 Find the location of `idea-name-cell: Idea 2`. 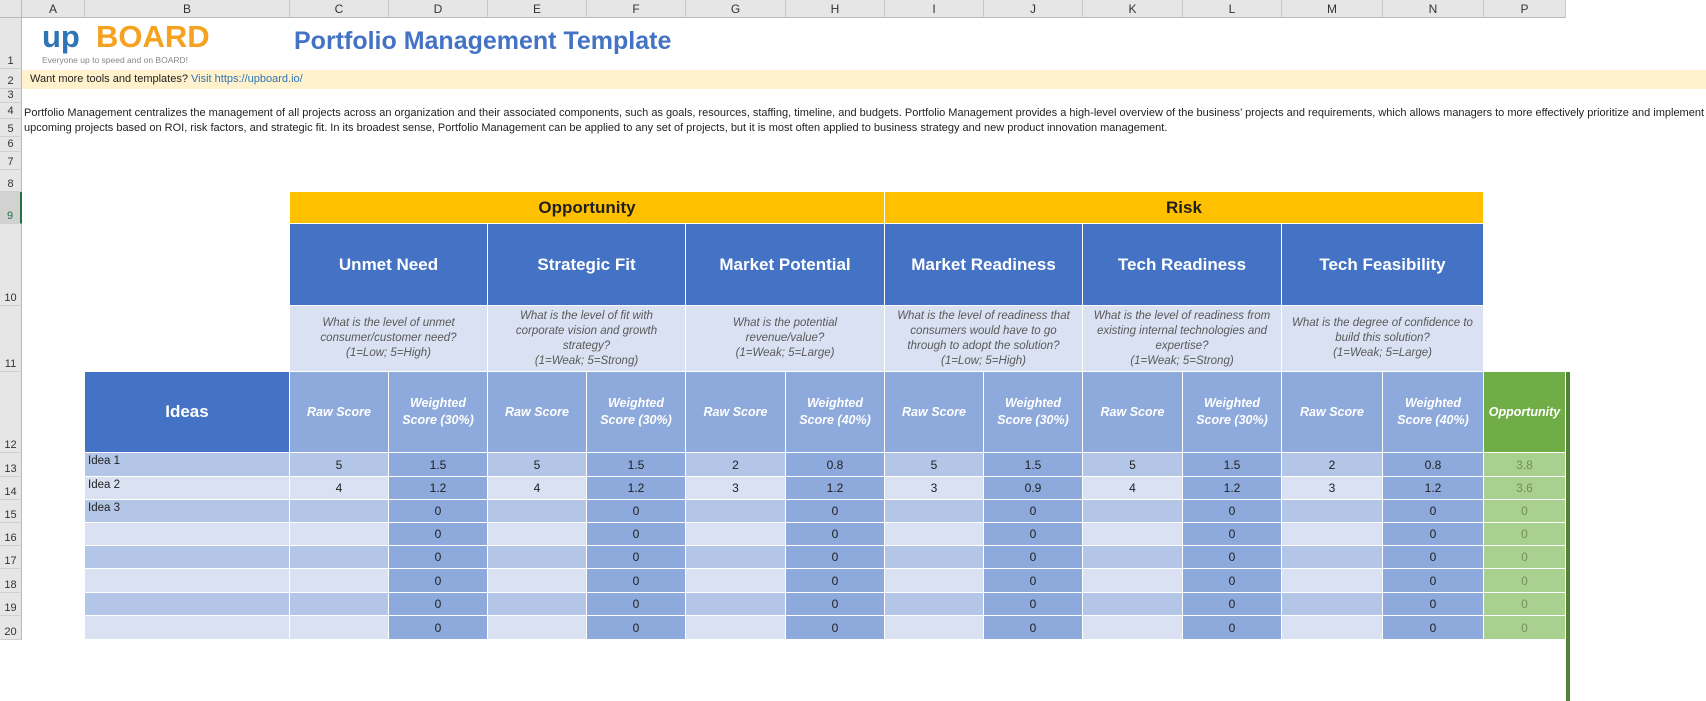

idea-name-cell: Idea 2 is located at coordinates (187, 488).